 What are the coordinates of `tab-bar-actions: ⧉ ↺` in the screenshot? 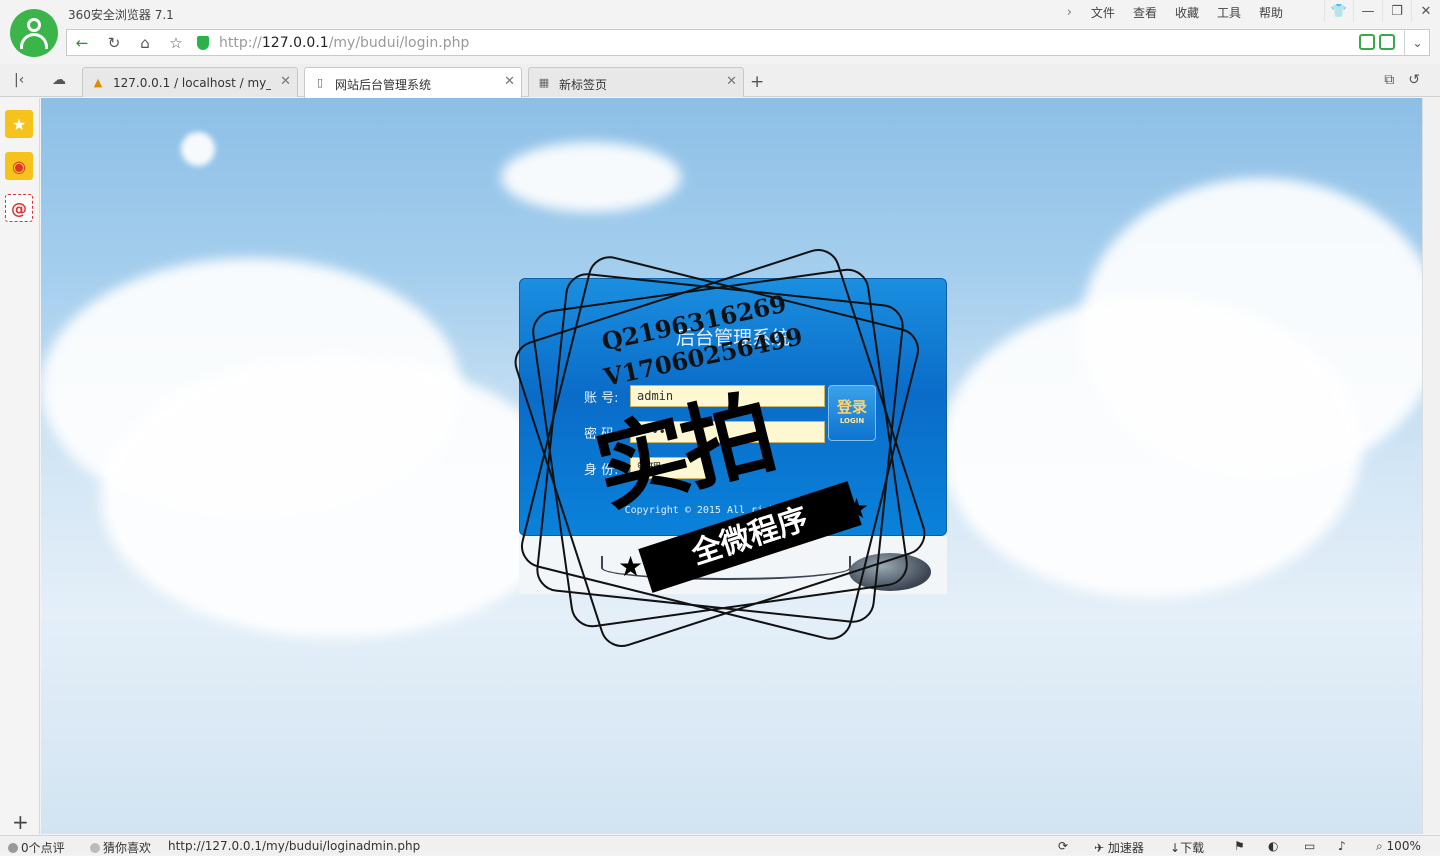 It's located at (1402, 80).